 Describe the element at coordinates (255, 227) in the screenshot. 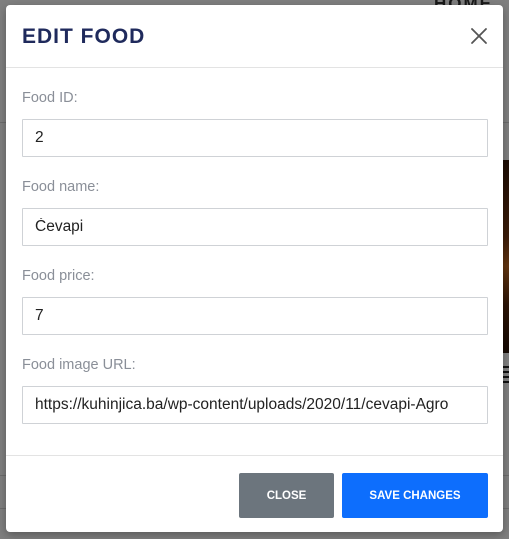

I see `food-name-input` at that location.